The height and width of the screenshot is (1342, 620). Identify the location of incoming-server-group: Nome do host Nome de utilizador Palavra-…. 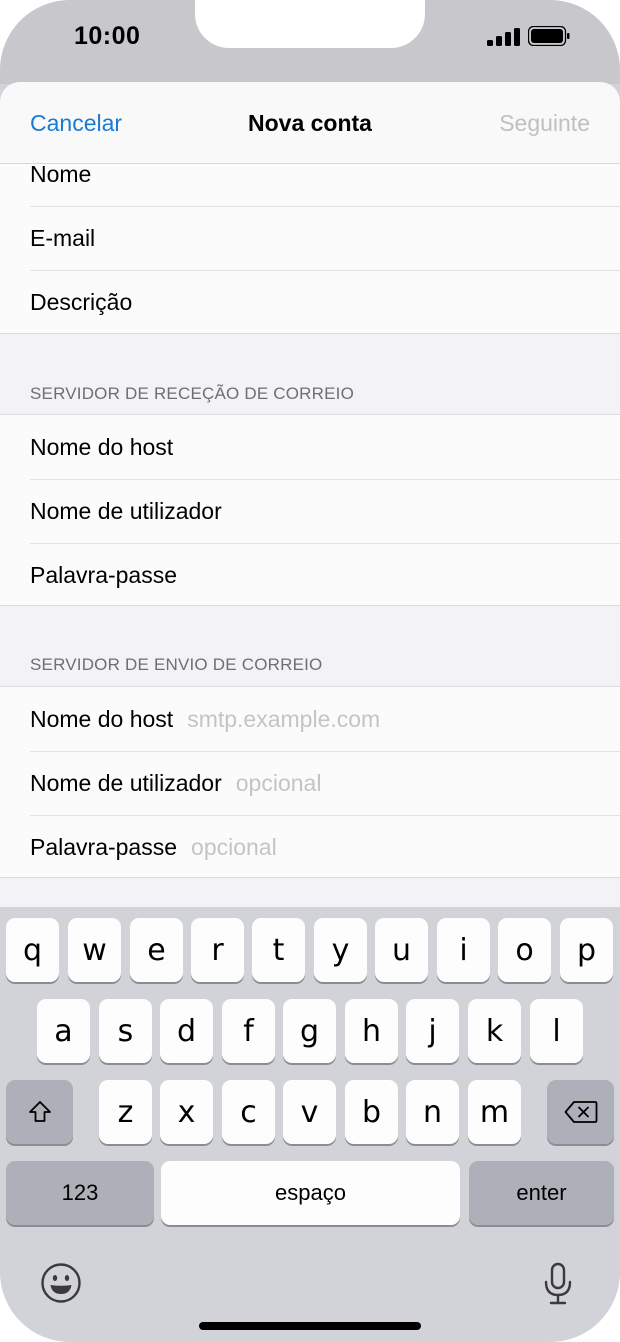
(310, 510).